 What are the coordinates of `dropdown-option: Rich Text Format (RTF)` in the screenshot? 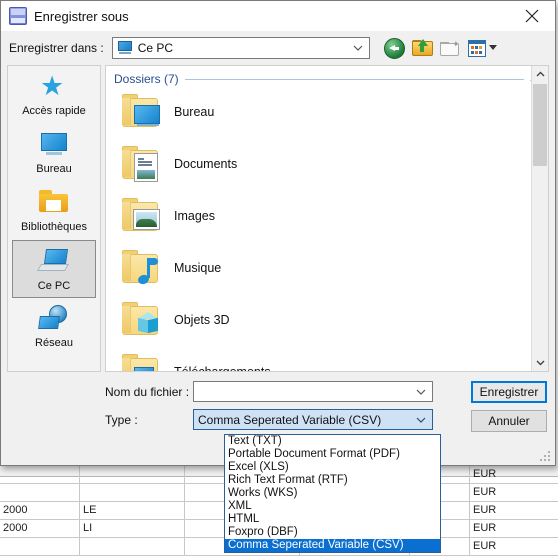 It's located at (332, 480).